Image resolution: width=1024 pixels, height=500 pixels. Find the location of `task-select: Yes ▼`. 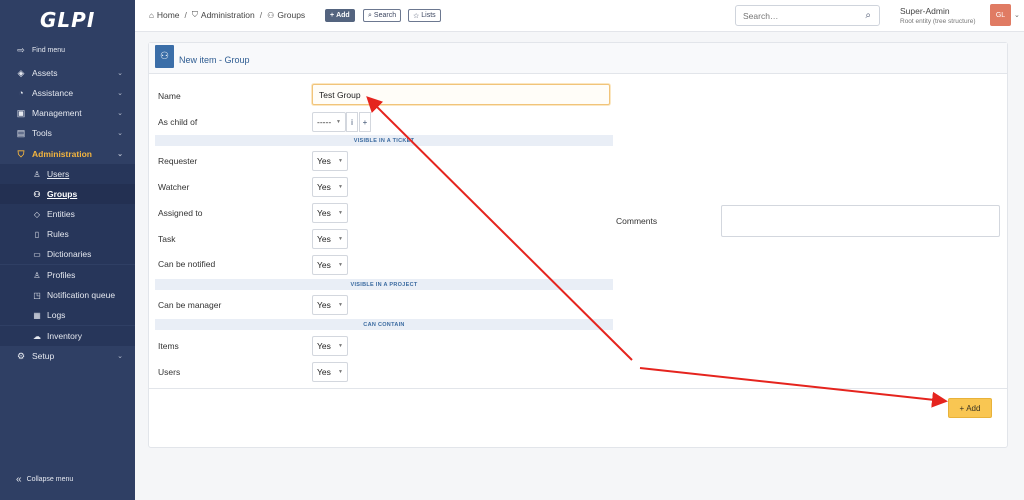

task-select: Yes ▼ is located at coordinates (330, 239).